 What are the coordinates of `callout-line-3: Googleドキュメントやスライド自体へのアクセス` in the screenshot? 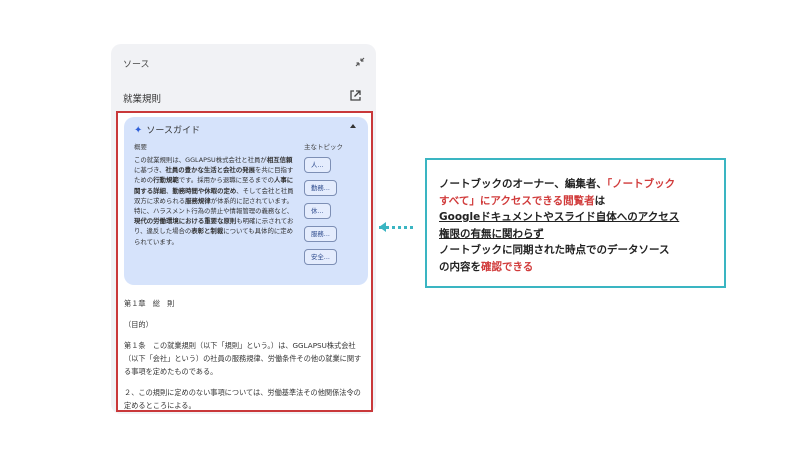 It's located at (559, 217).